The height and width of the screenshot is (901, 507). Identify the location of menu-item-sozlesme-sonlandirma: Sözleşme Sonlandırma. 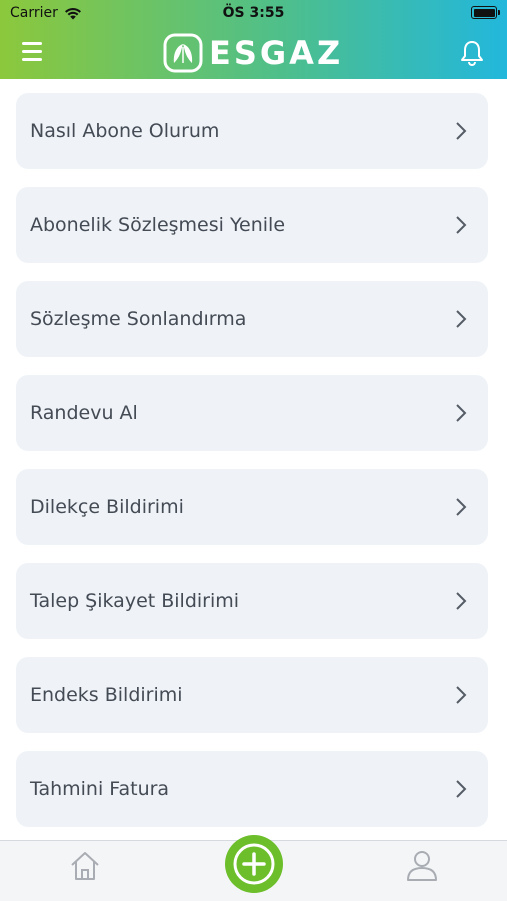
(252, 319).